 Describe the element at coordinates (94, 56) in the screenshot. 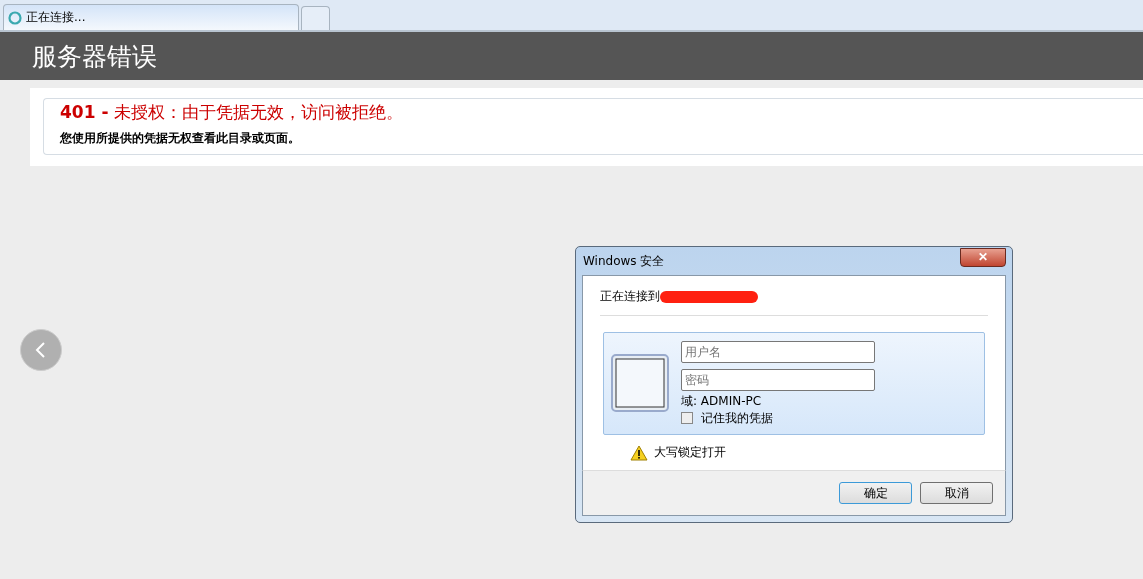

I see `page-title: 服务器错误` at that location.